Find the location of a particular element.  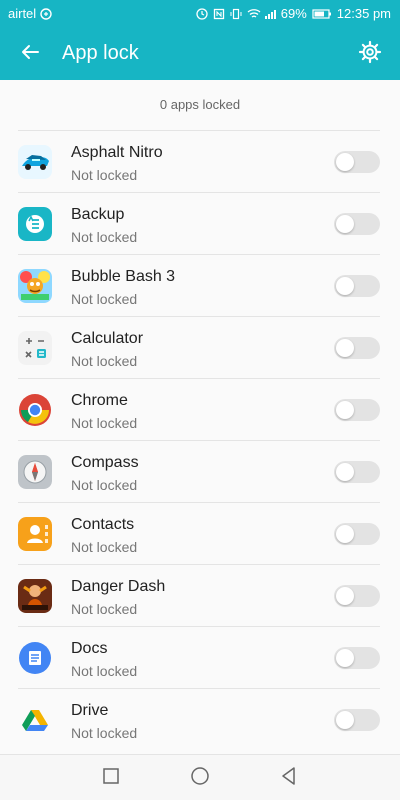

back-button is located at coordinates (30, 54).